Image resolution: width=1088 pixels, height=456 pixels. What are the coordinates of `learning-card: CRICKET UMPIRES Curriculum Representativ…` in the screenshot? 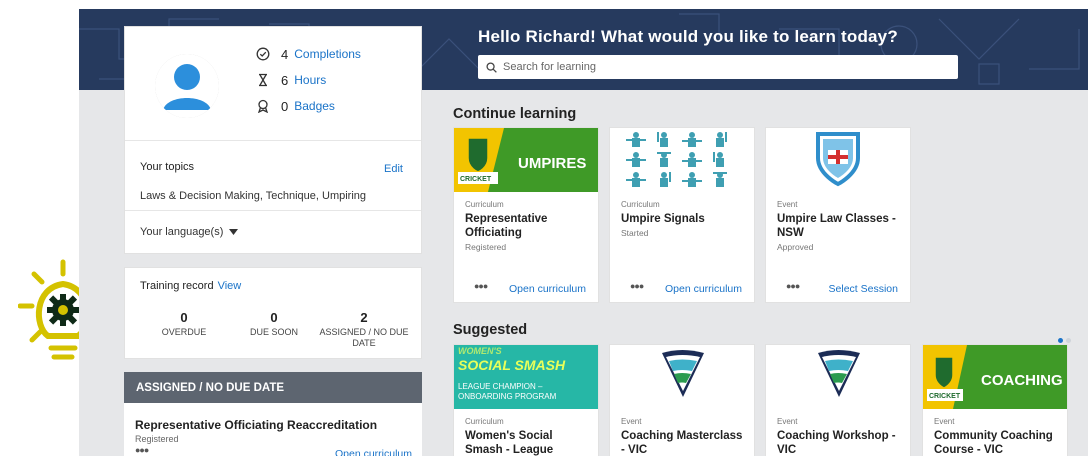 It's located at (526, 215).